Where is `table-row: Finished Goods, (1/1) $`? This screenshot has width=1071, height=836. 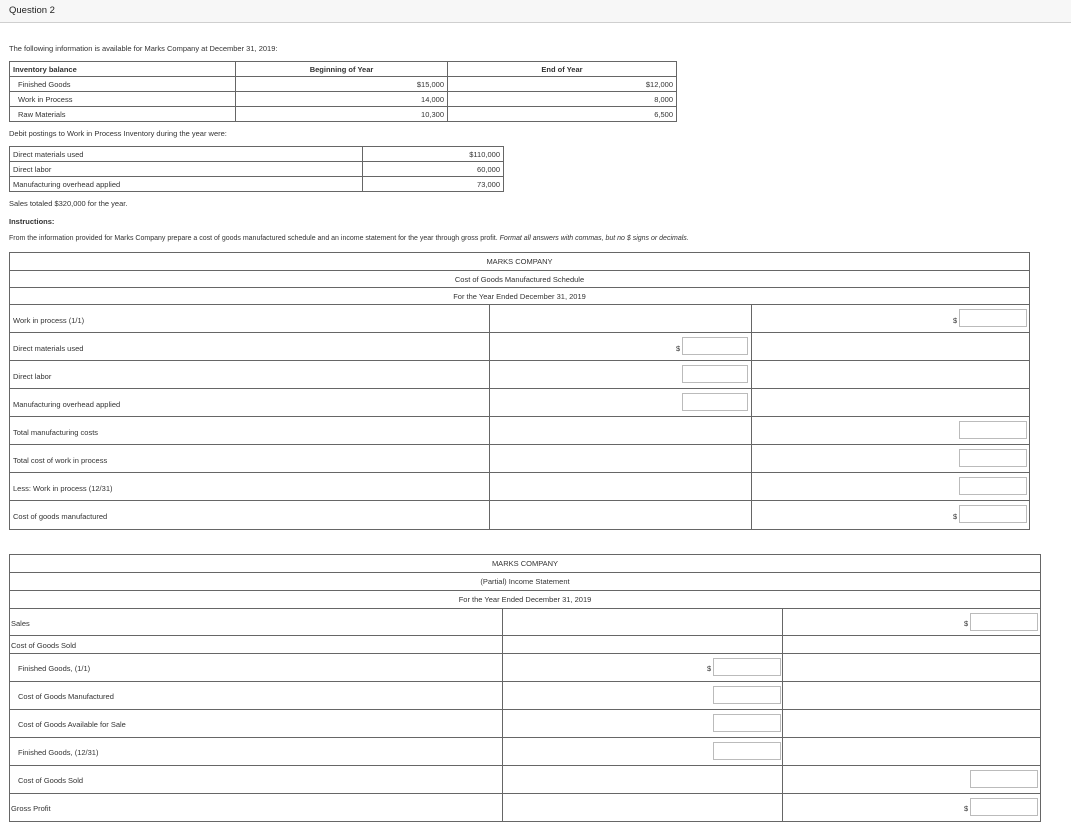 table-row: Finished Goods, (1/1) $ is located at coordinates (525, 667).